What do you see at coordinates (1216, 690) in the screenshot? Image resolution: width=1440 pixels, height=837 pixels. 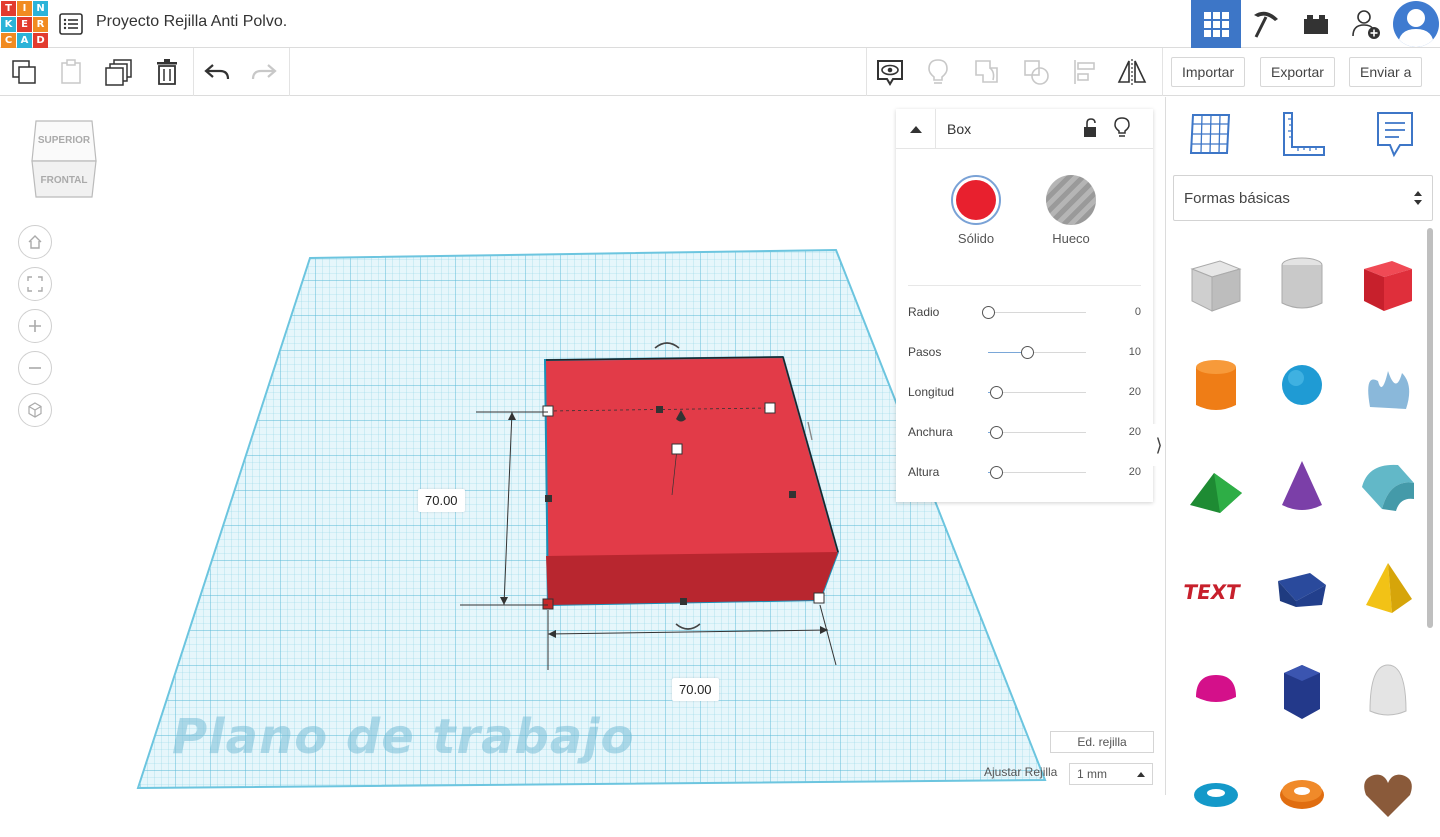 I see `shape-half-sphere` at bounding box center [1216, 690].